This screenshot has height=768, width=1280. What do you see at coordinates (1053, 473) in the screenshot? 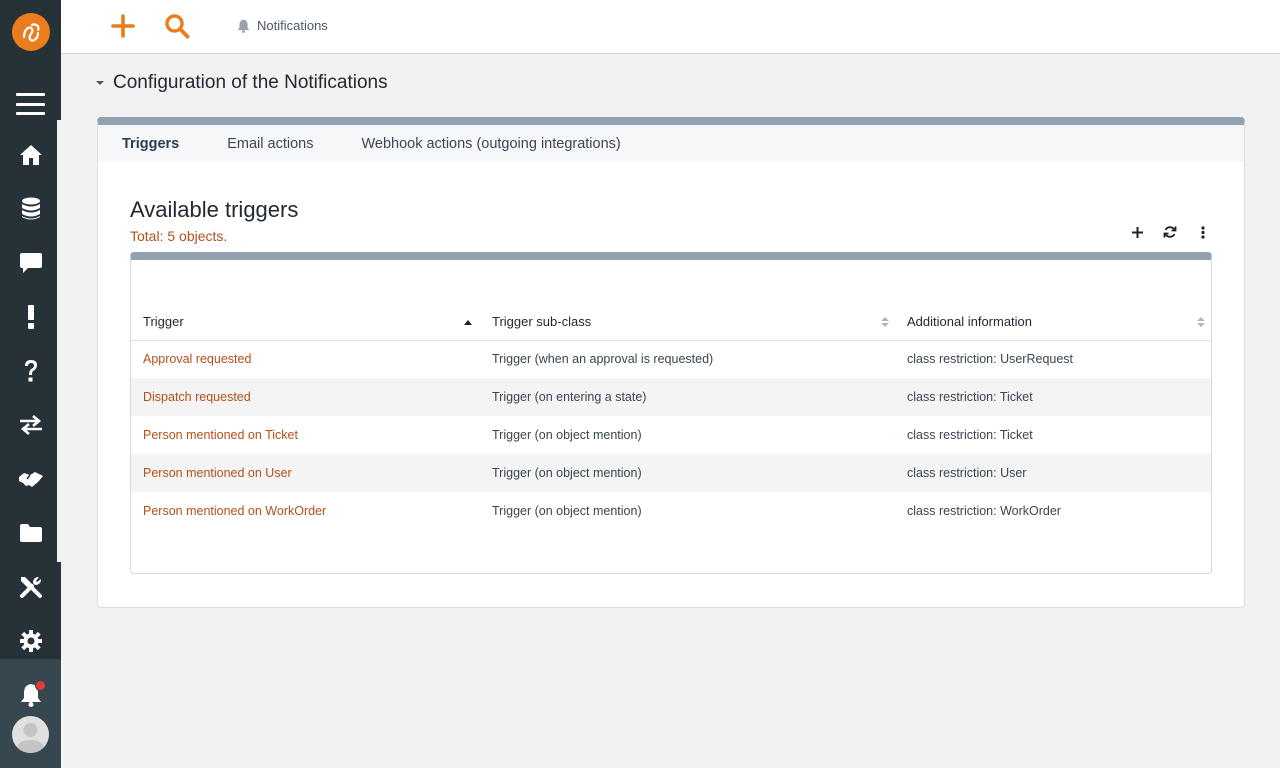
I see `additional-info-cell: class restriction: User` at bounding box center [1053, 473].